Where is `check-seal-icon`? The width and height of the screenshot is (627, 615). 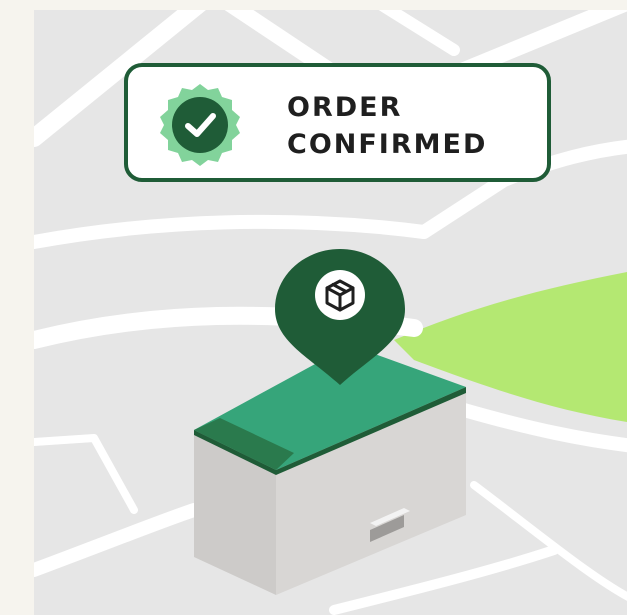
check-seal-icon is located at coordinates (200, 125).